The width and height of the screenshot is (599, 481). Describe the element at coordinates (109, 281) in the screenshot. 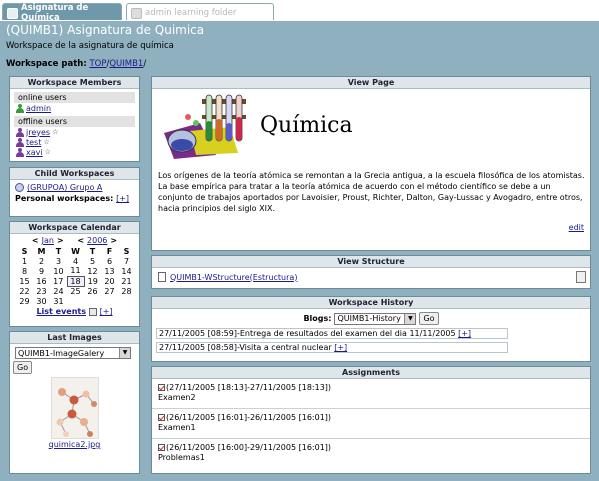

I see `calendar-day: 20` at that location.